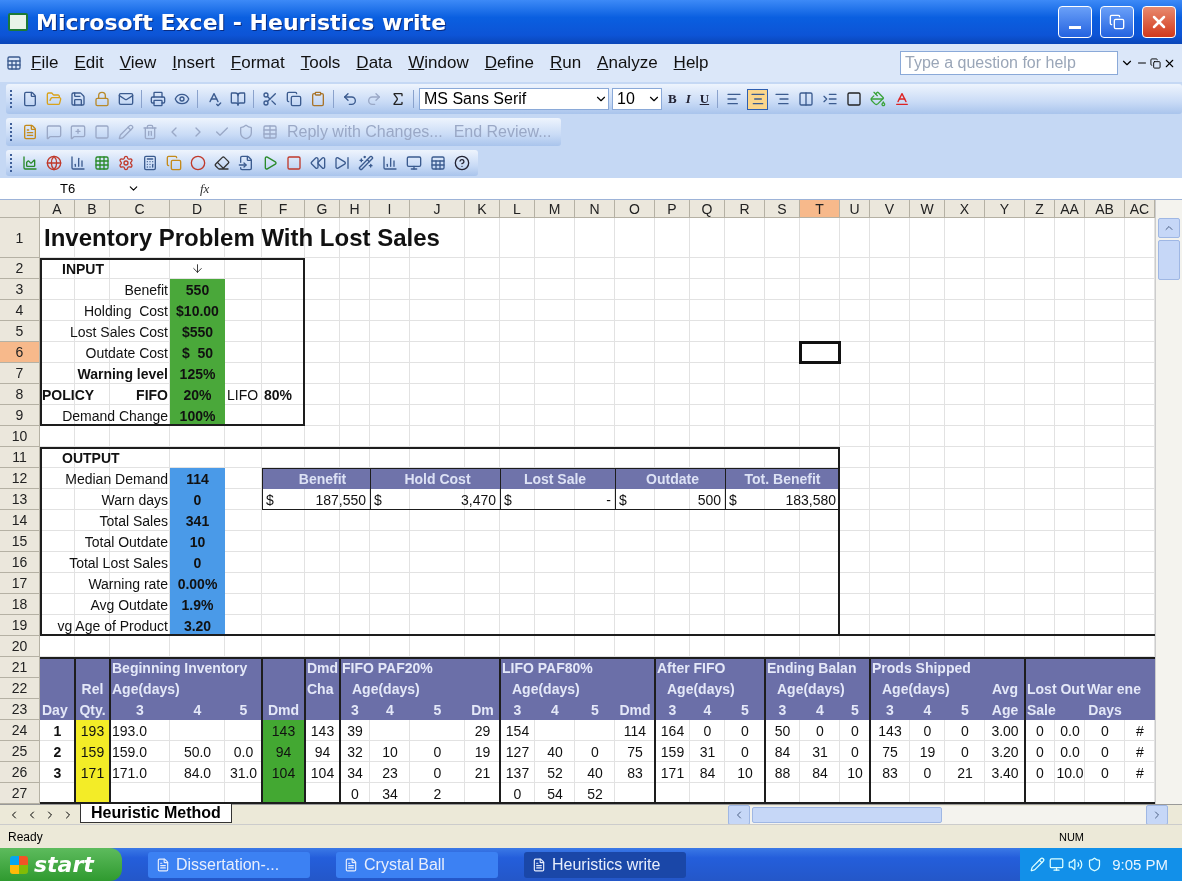  What do you see at coordinates (517, 209) in the screenshot?
I see `column-header: L` at bounding box center [517, 209].